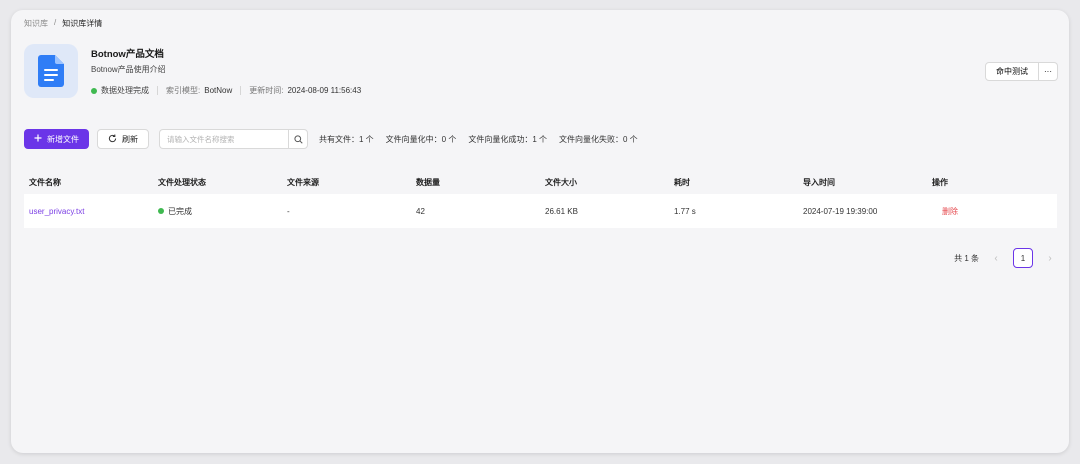 This screenshot has width=1080, height=464. What do you see at coordinates (128, 69) in the screenshot?
I see `kb-description: Botnow产品使用介绍` at bounding box center [128, 69].